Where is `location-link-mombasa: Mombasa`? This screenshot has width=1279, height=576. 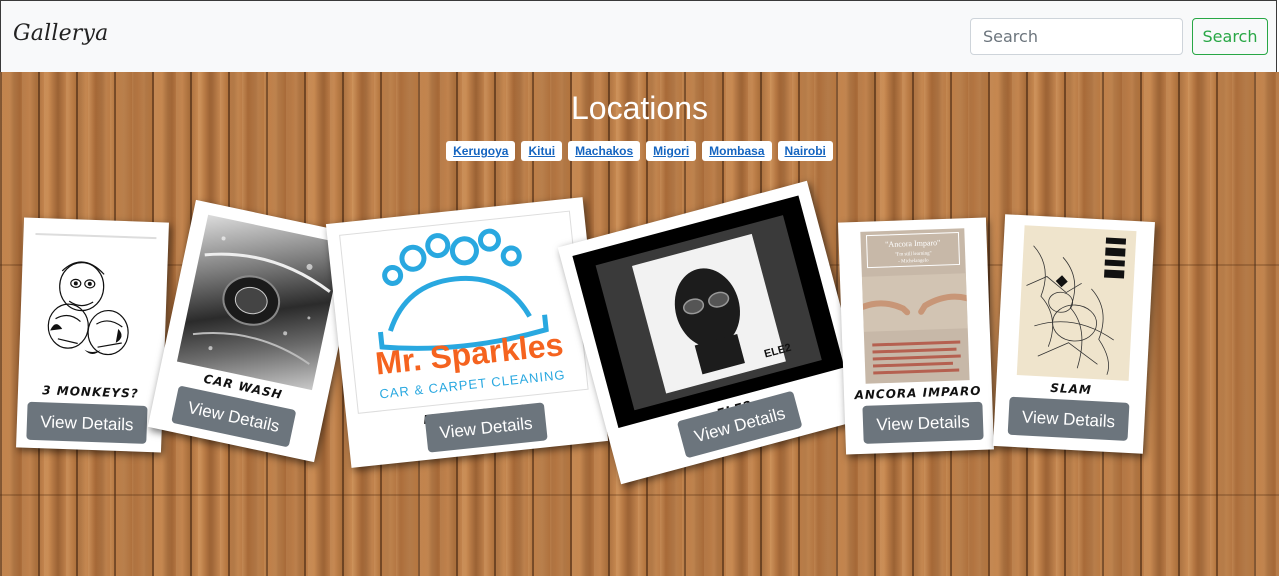
location-link-mombasa: Mombasa is located at coordinates (737, 151).